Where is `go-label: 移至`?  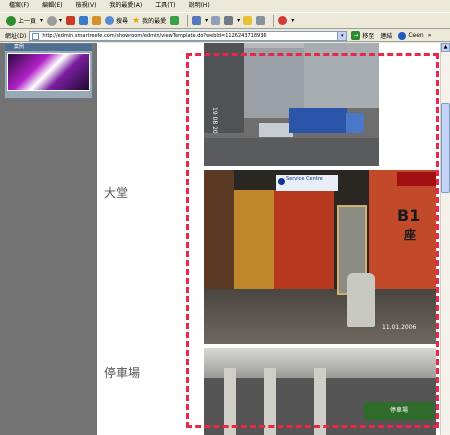
go-label: 移至 is located at coordinates (368, 36).